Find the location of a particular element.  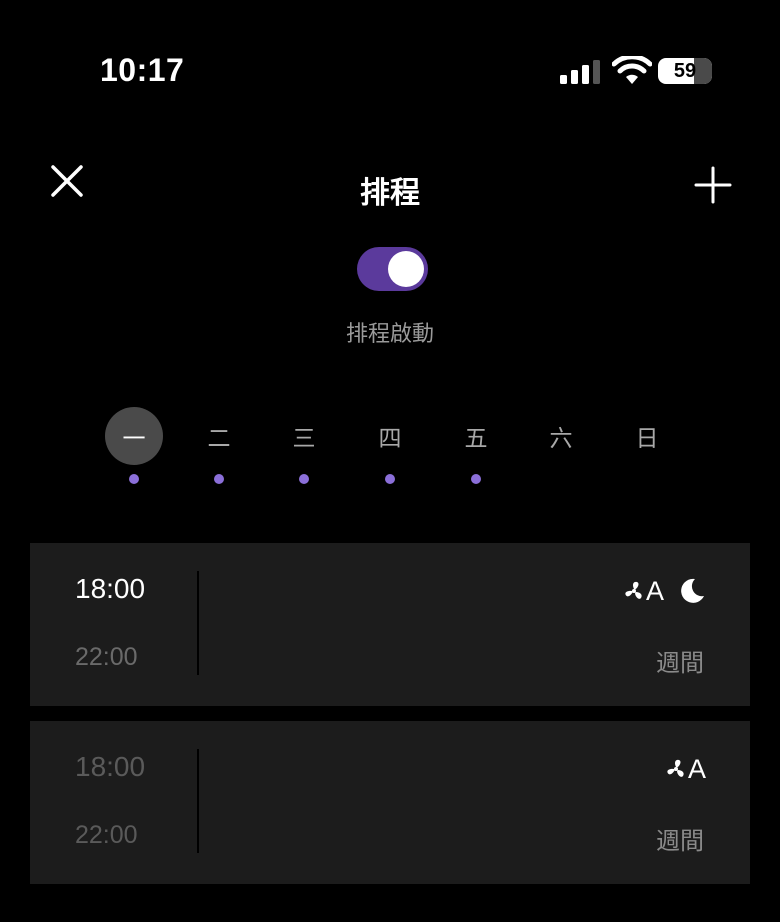

day-label: 五 is located at coordinates (476, 439).